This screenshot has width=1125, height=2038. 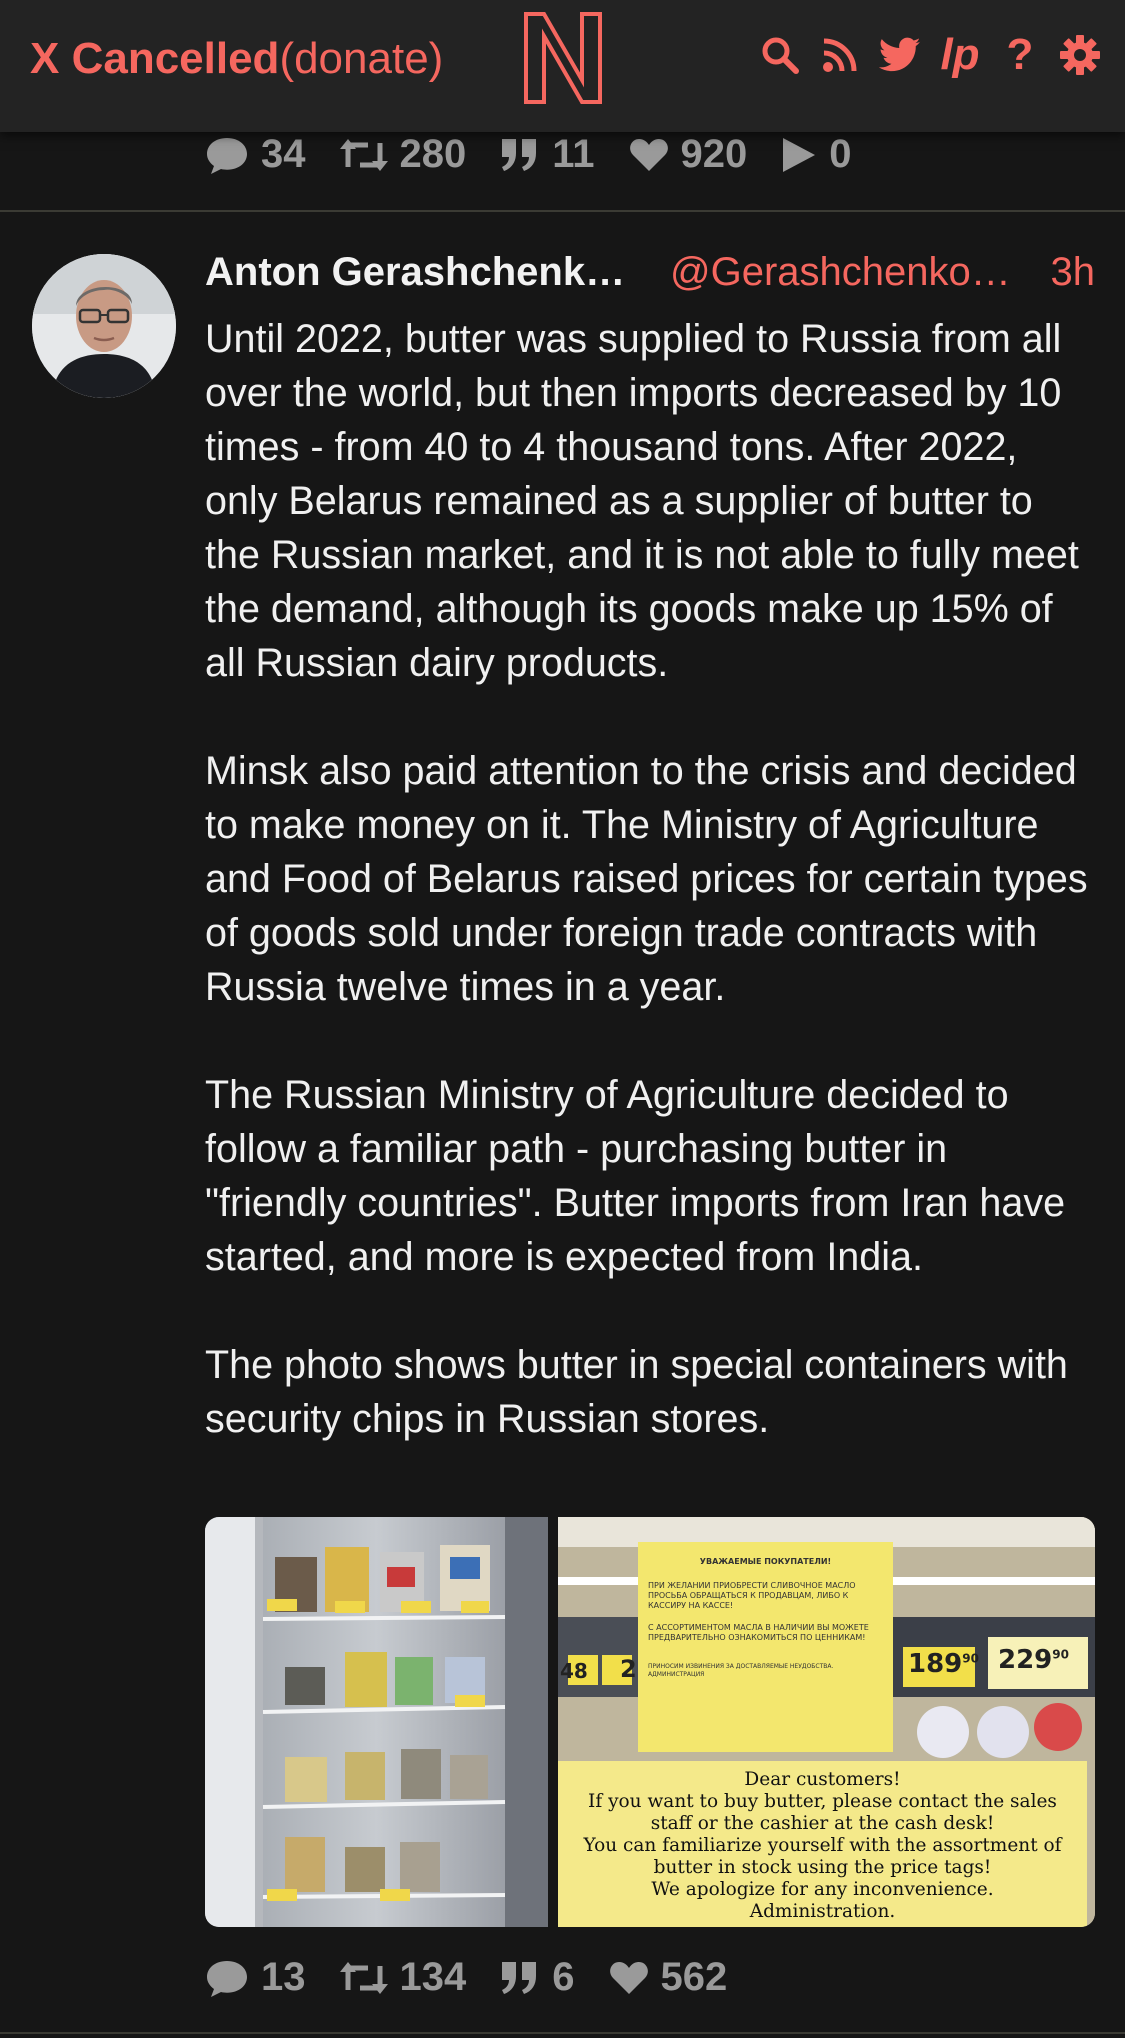 What do you see at coordinates (799, 154) in the screenshot?
I see `play-icon` at bounding box center [799, 154].